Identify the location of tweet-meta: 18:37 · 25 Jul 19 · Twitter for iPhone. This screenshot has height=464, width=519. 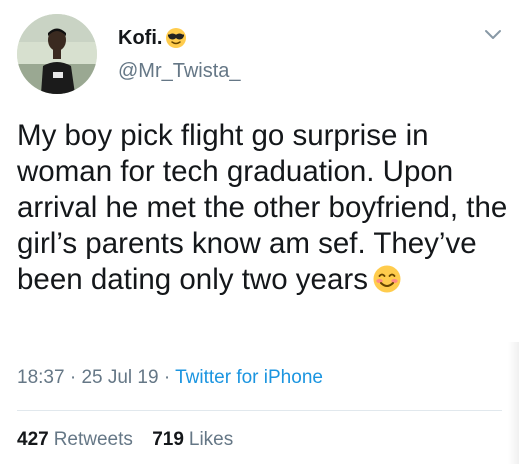
(170, 378).